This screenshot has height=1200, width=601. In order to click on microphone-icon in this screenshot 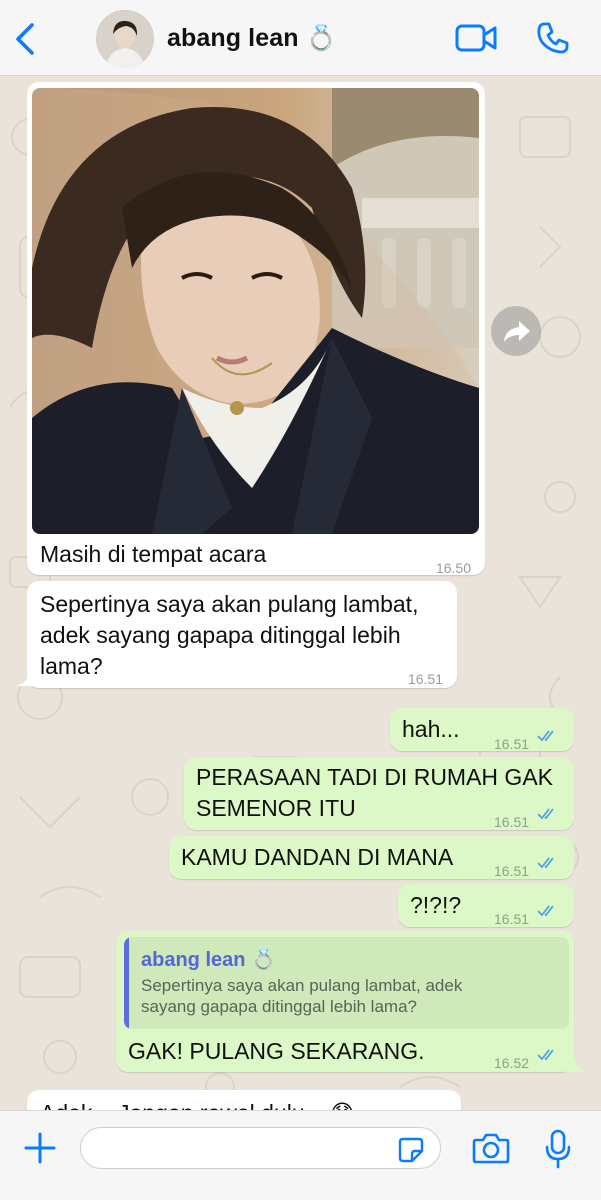, I will do `click(558, 1149)`.